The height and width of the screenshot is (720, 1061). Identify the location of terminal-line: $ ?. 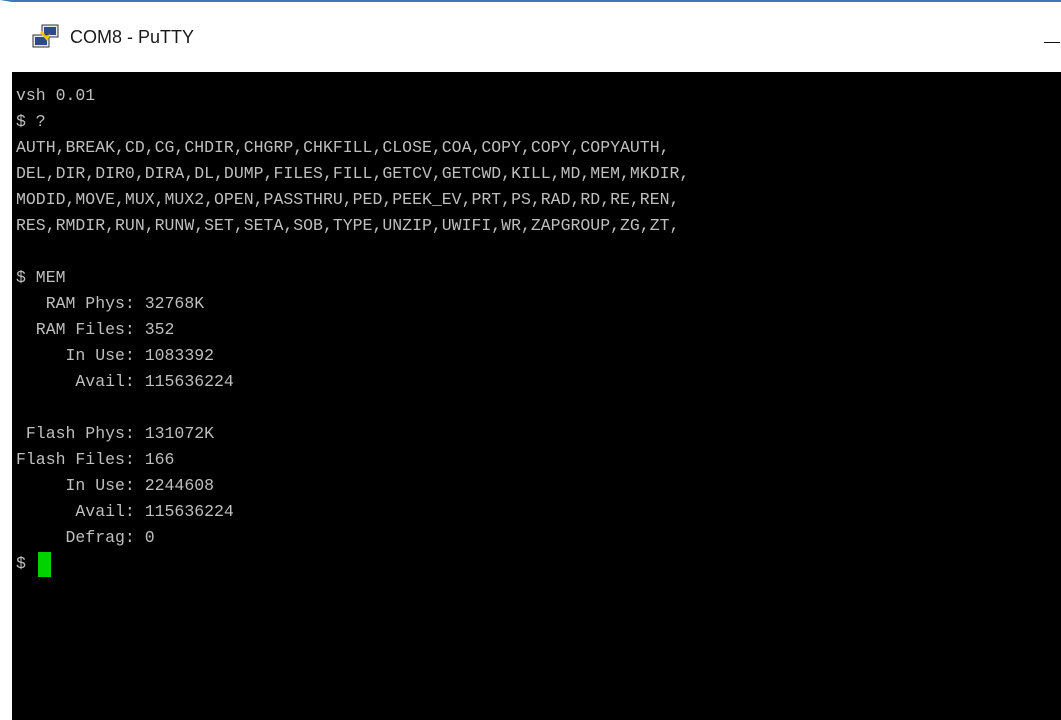
(31, 121).